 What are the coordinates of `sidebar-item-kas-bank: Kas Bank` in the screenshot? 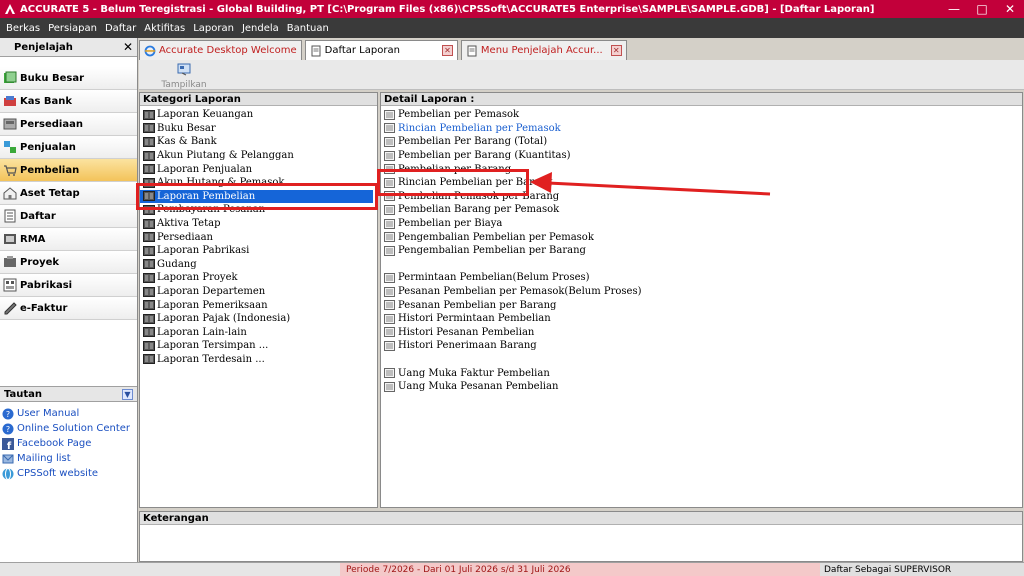 It's located at (68, 101).